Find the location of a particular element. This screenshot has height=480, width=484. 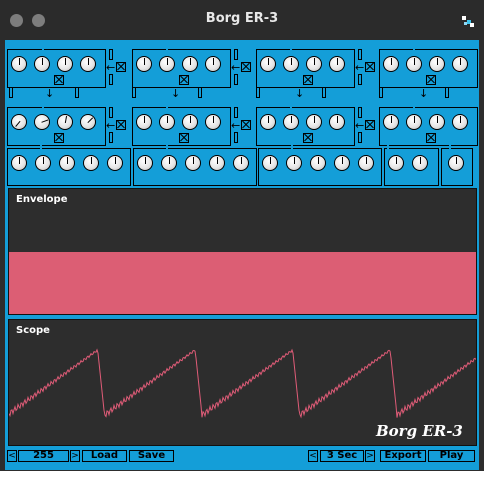

preset-number-field: 255 is located at coordinates (43, 456).